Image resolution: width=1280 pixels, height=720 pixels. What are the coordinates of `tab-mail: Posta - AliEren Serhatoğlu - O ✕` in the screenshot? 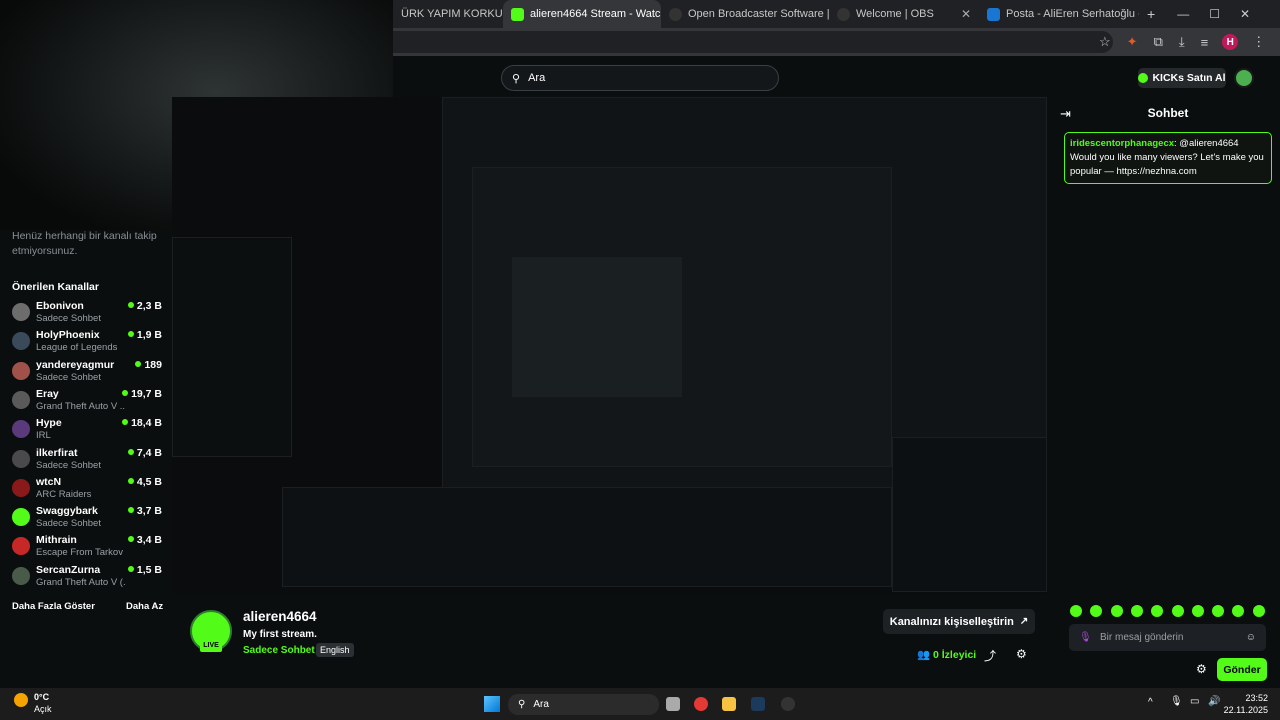 It's located at (1059, 14).